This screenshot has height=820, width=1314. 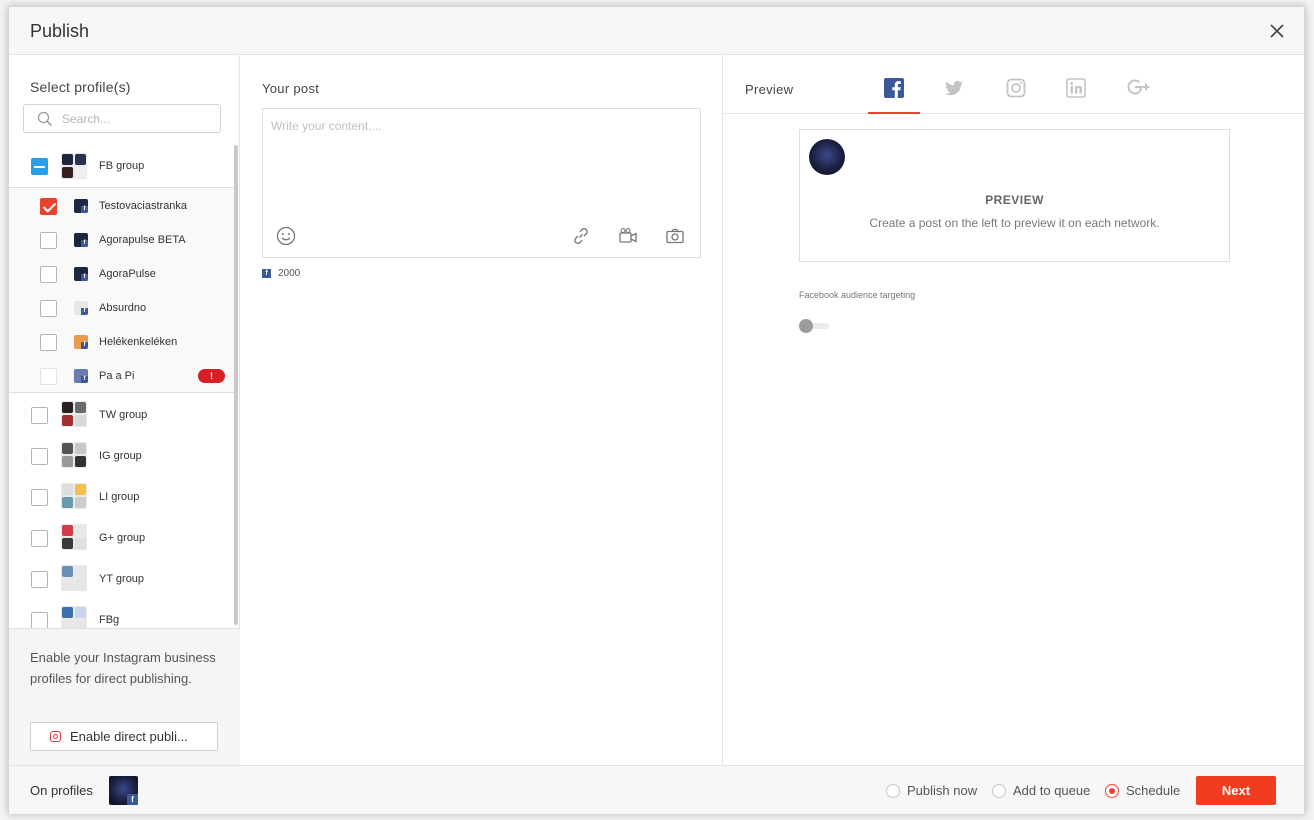 I want to click on profile-row: f AgoraPulse, so click(x=122, y=274).